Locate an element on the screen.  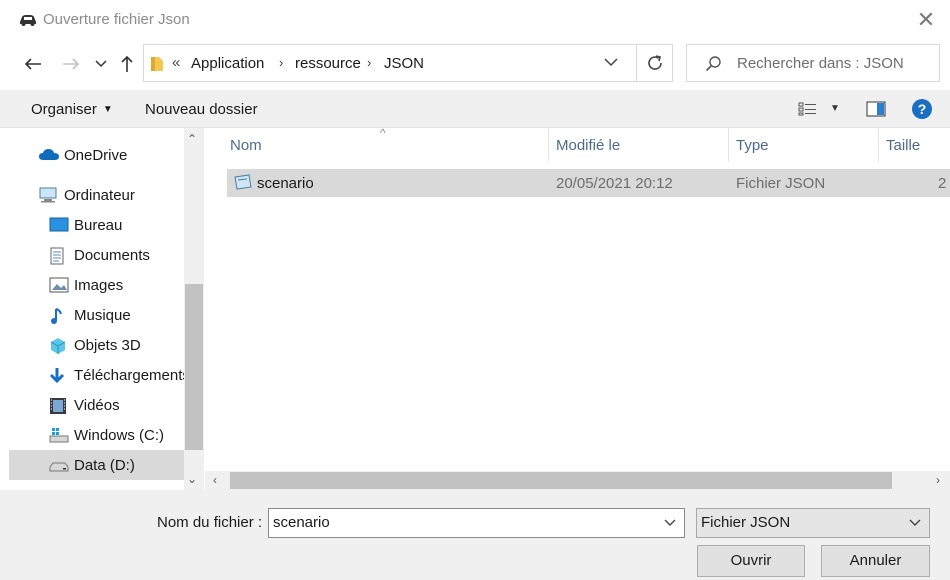
file-name: scenario is located at coordinates (285, 183).